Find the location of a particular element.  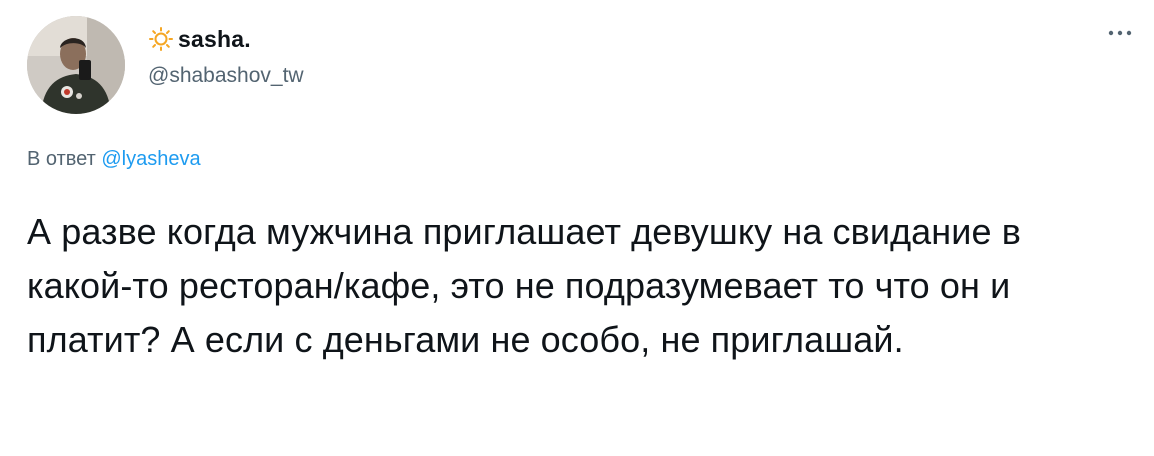

reply-mention-link: @lyasheva is located at coordinates (150, 159).